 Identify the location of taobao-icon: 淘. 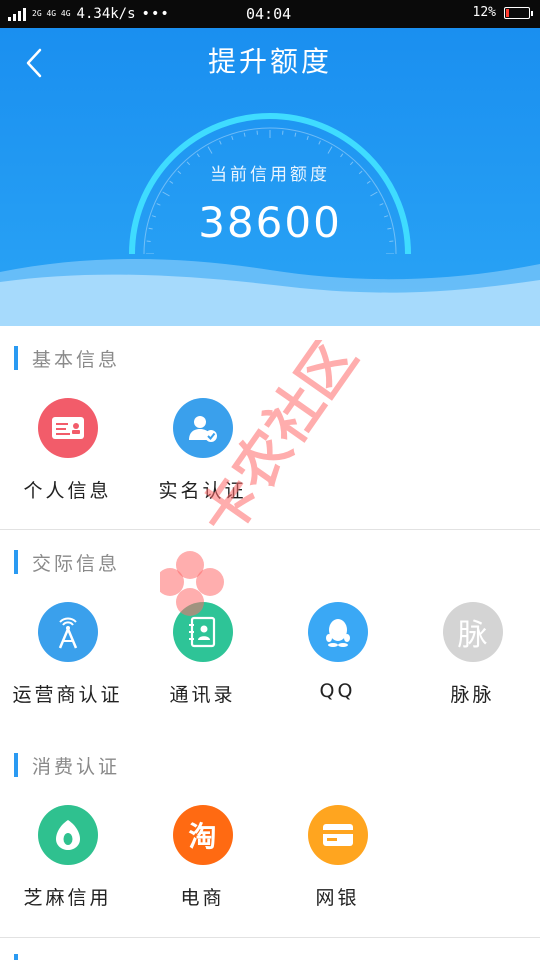
(202, 835).